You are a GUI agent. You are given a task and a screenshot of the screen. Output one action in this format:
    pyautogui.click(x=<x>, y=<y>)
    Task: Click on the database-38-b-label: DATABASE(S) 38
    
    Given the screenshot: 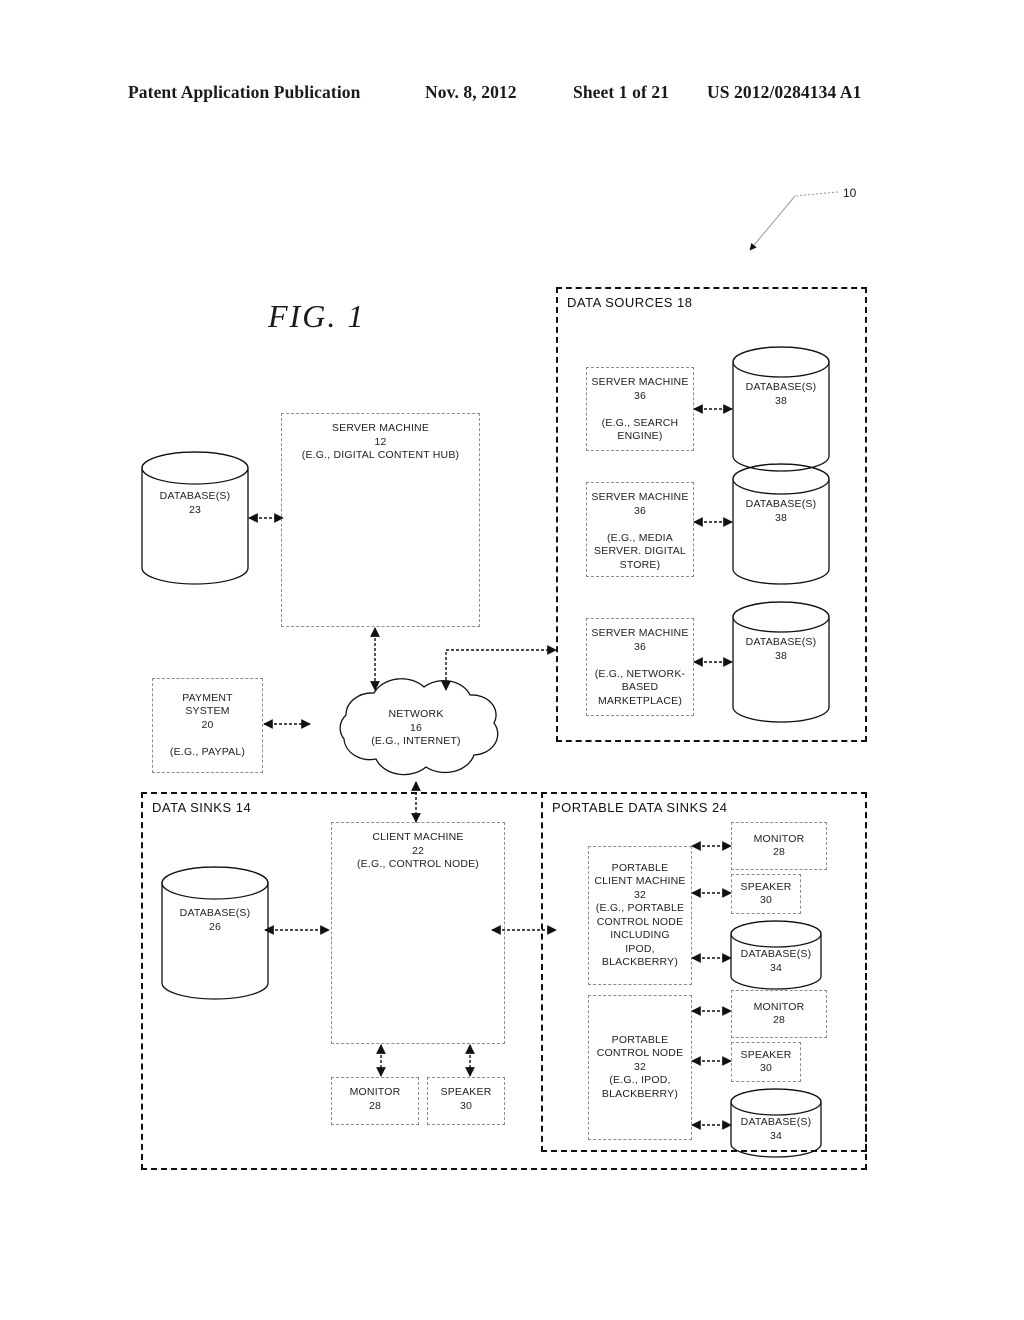 What is the action you would take?
    pyautogui.click(x=781, y=511)
    